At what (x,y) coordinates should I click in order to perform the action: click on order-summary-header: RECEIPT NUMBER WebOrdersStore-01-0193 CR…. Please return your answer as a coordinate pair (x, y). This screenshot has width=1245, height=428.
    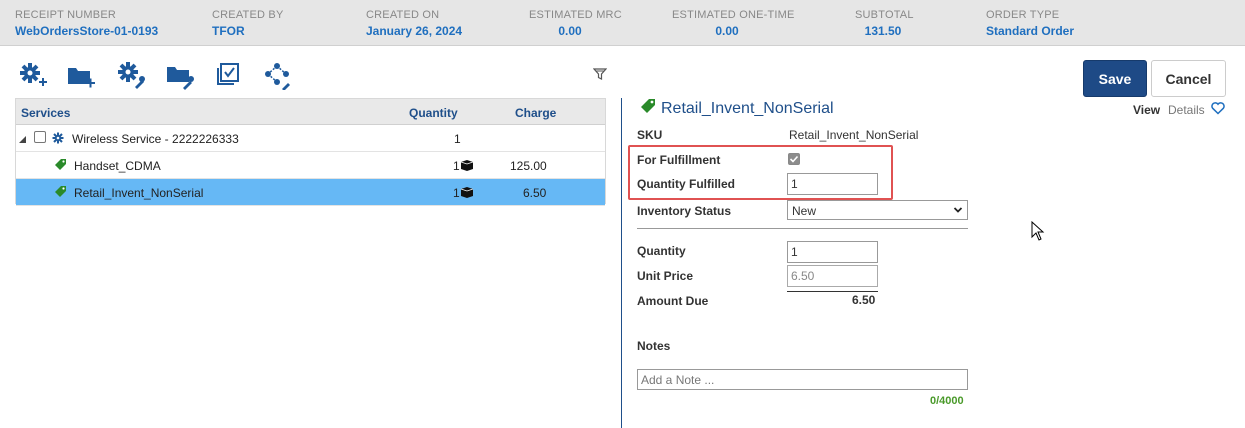
    Looking at the image, I should click on (622, 23).